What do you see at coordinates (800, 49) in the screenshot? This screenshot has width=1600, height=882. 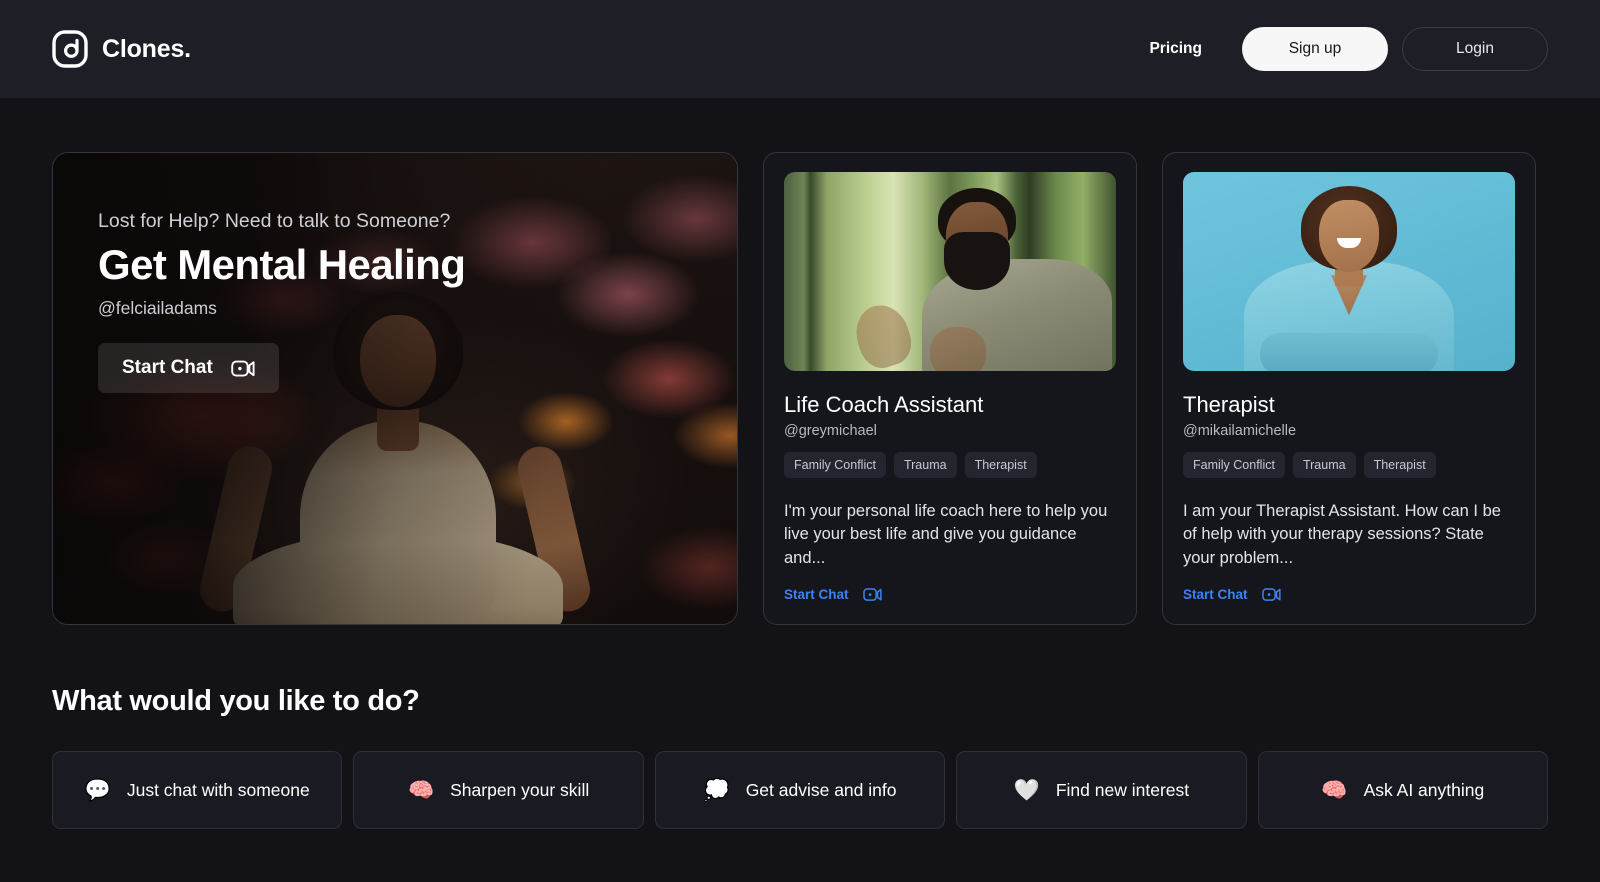 I see `site-header: Clones. Pricing Sign up Login` at bounding box center [800, 49].